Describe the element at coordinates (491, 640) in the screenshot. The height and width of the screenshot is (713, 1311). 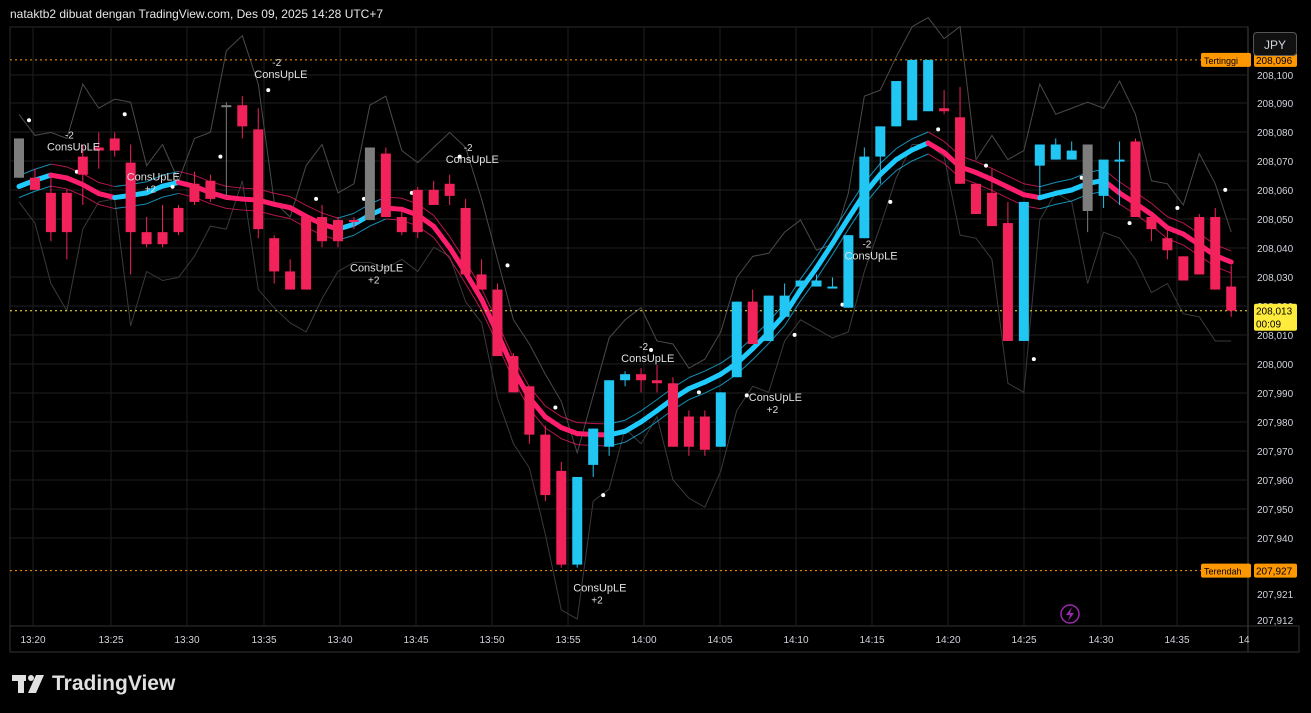
I see `x-tick-label: 13:50` at that location.